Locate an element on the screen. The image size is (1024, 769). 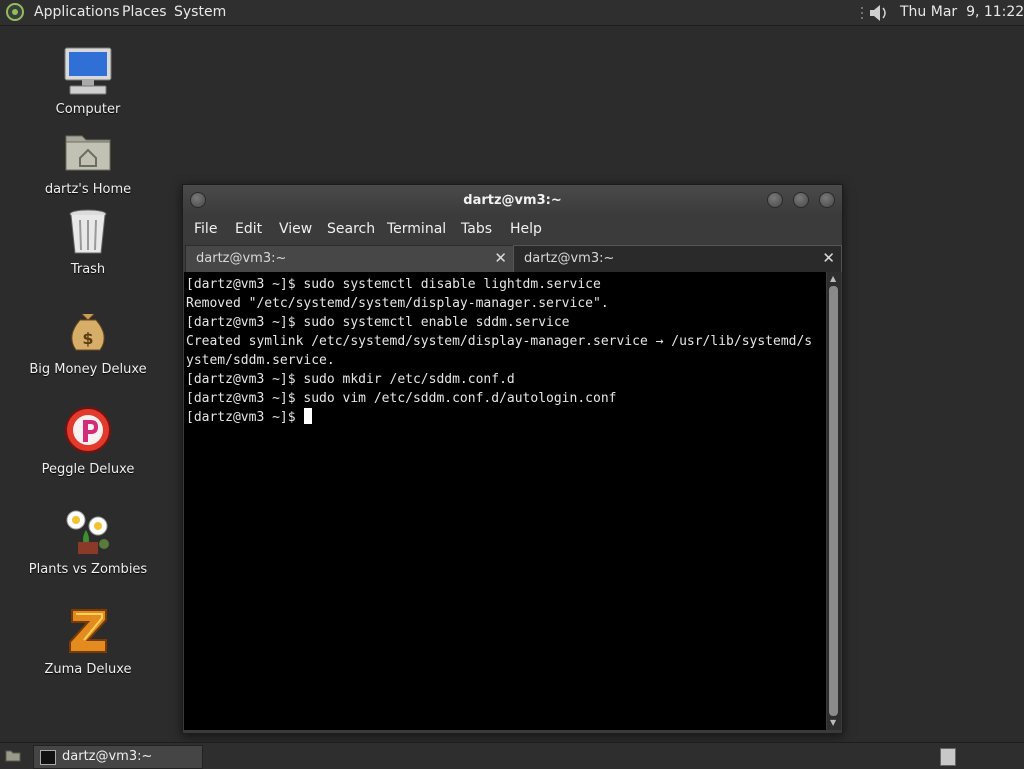
terminal-line: ystem/sddm.service. is located at coordinates (260, 360).